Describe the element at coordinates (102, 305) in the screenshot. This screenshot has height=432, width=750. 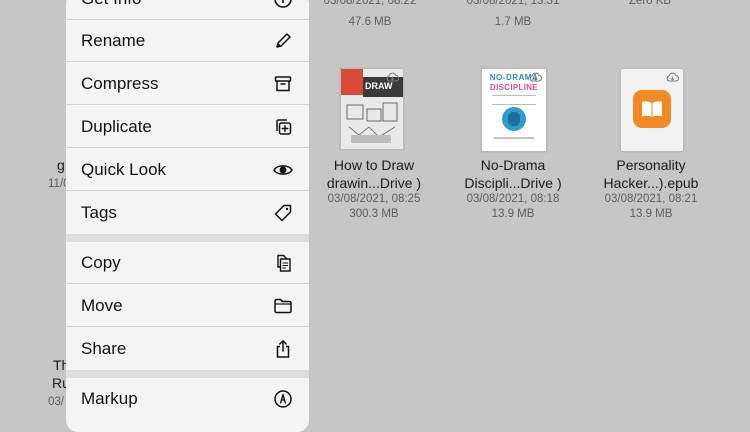
I see `menu-item-label: Move` at that location.